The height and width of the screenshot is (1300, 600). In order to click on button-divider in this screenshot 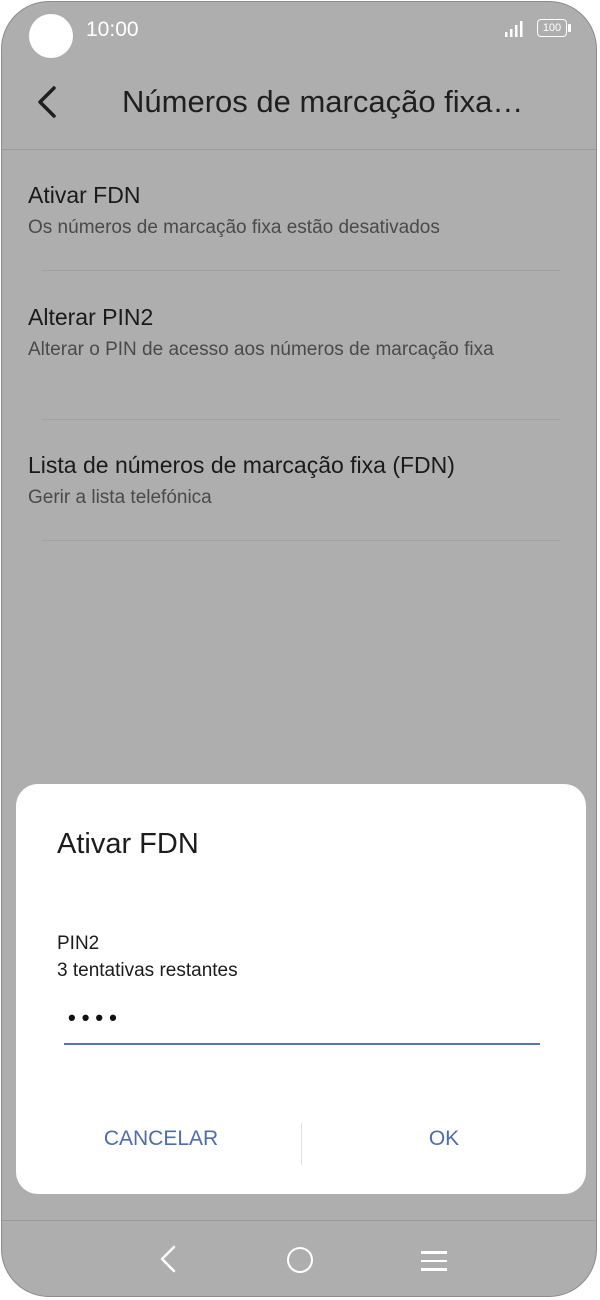, I will do `click(301, 1144)`.